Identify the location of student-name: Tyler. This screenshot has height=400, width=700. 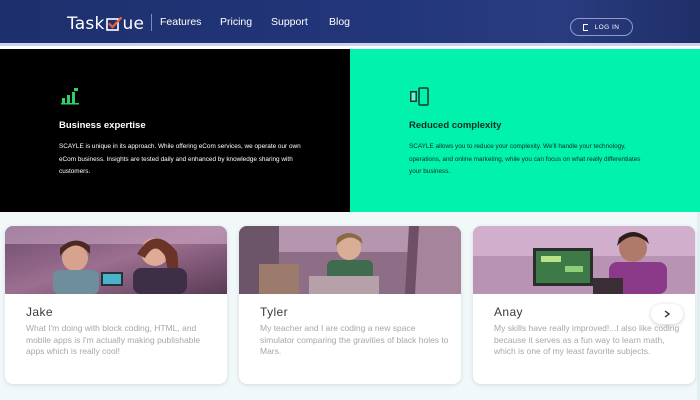
(274, 312).